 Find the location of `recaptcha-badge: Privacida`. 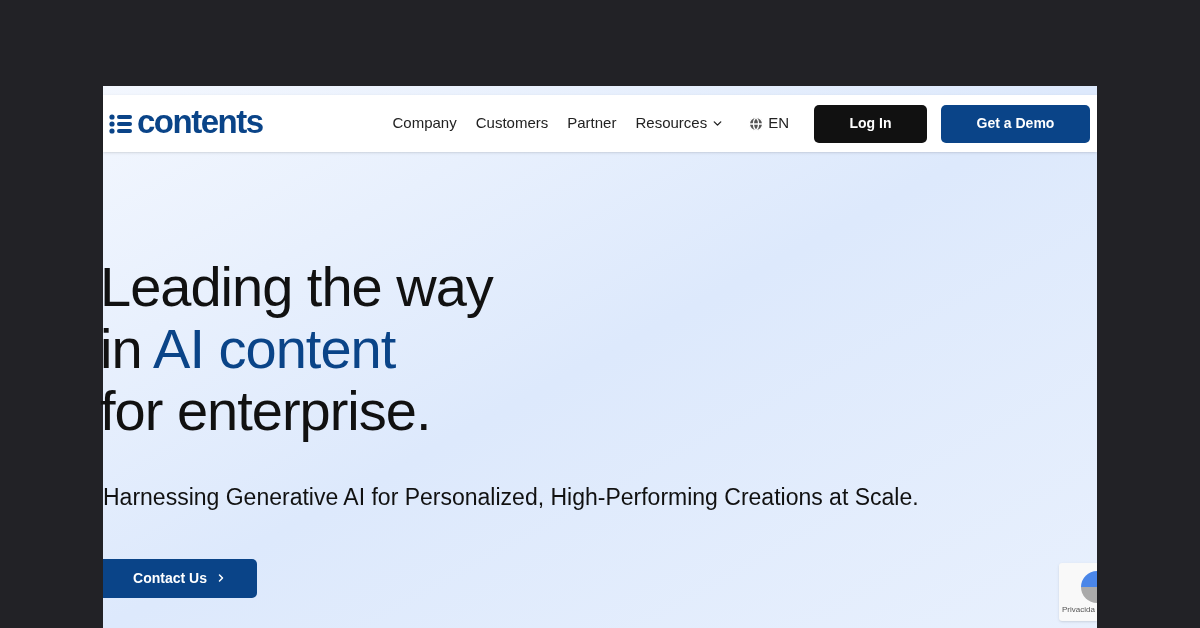

recaptcha-badge: Privacida is located at coordinates (1078, 592).